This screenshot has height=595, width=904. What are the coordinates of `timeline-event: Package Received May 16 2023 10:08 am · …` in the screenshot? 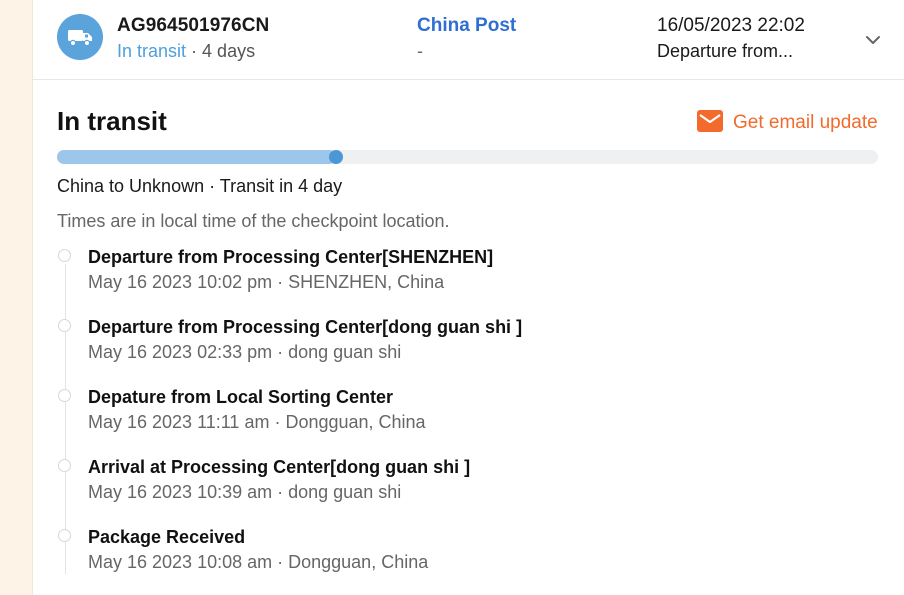 It's located at (468, 559).